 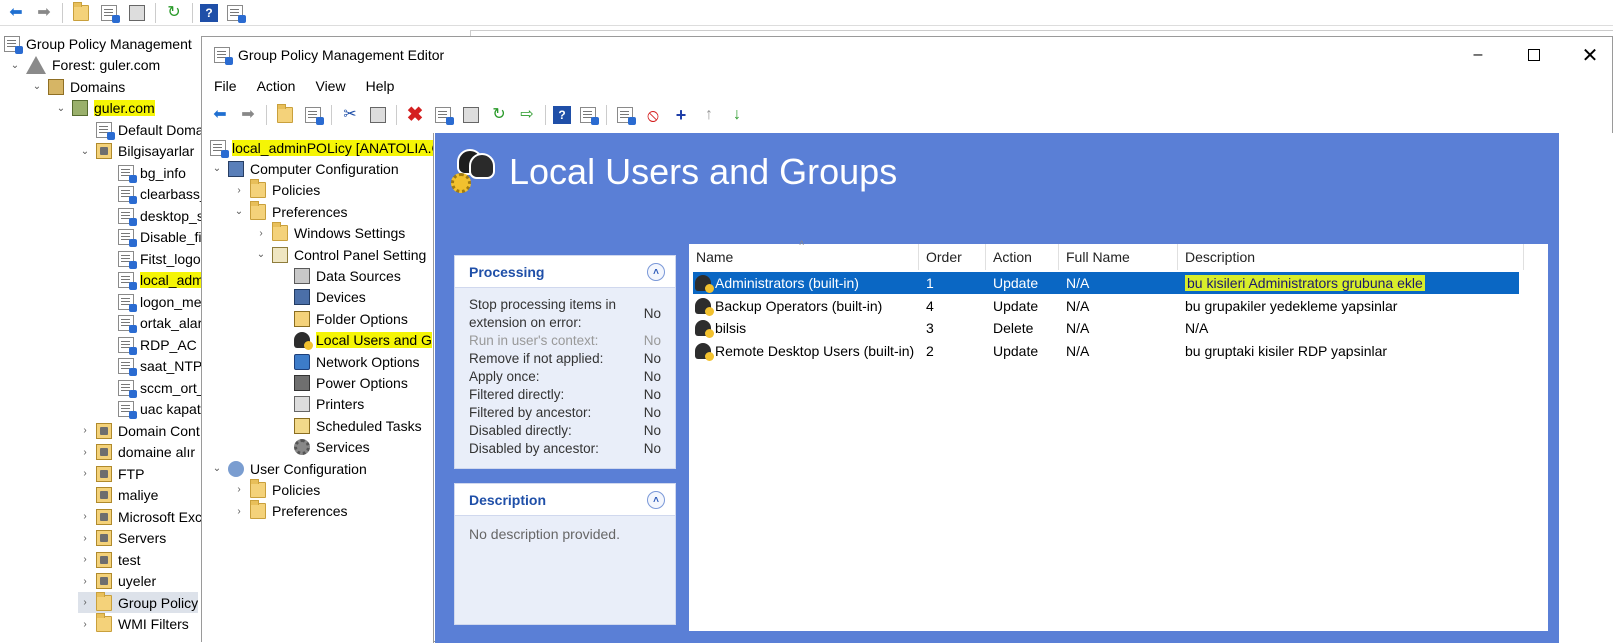 I want to click on editor-tree-item: › Preferences, so click(x=289, y=511).